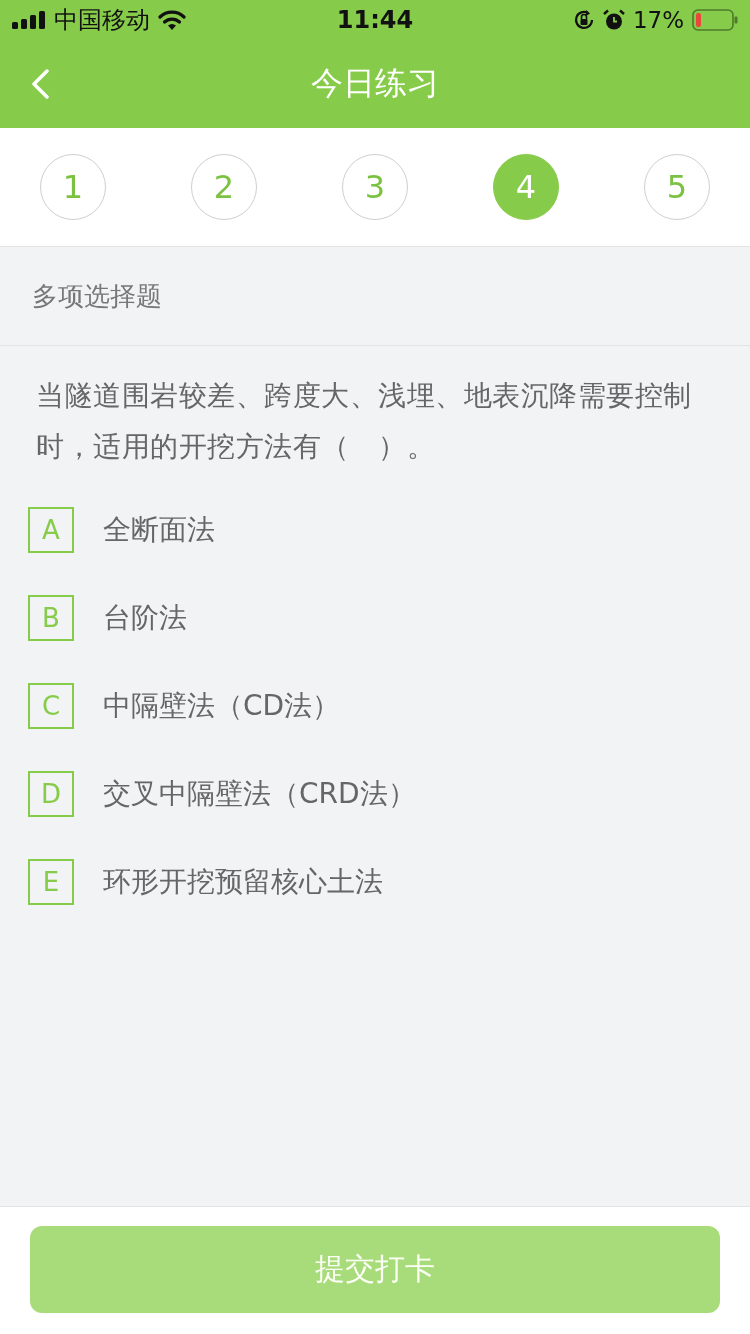 The image size is (750, 1334). I want to click on option-text: 交叉中隔壁法（CRD法）, so click(259, 794).